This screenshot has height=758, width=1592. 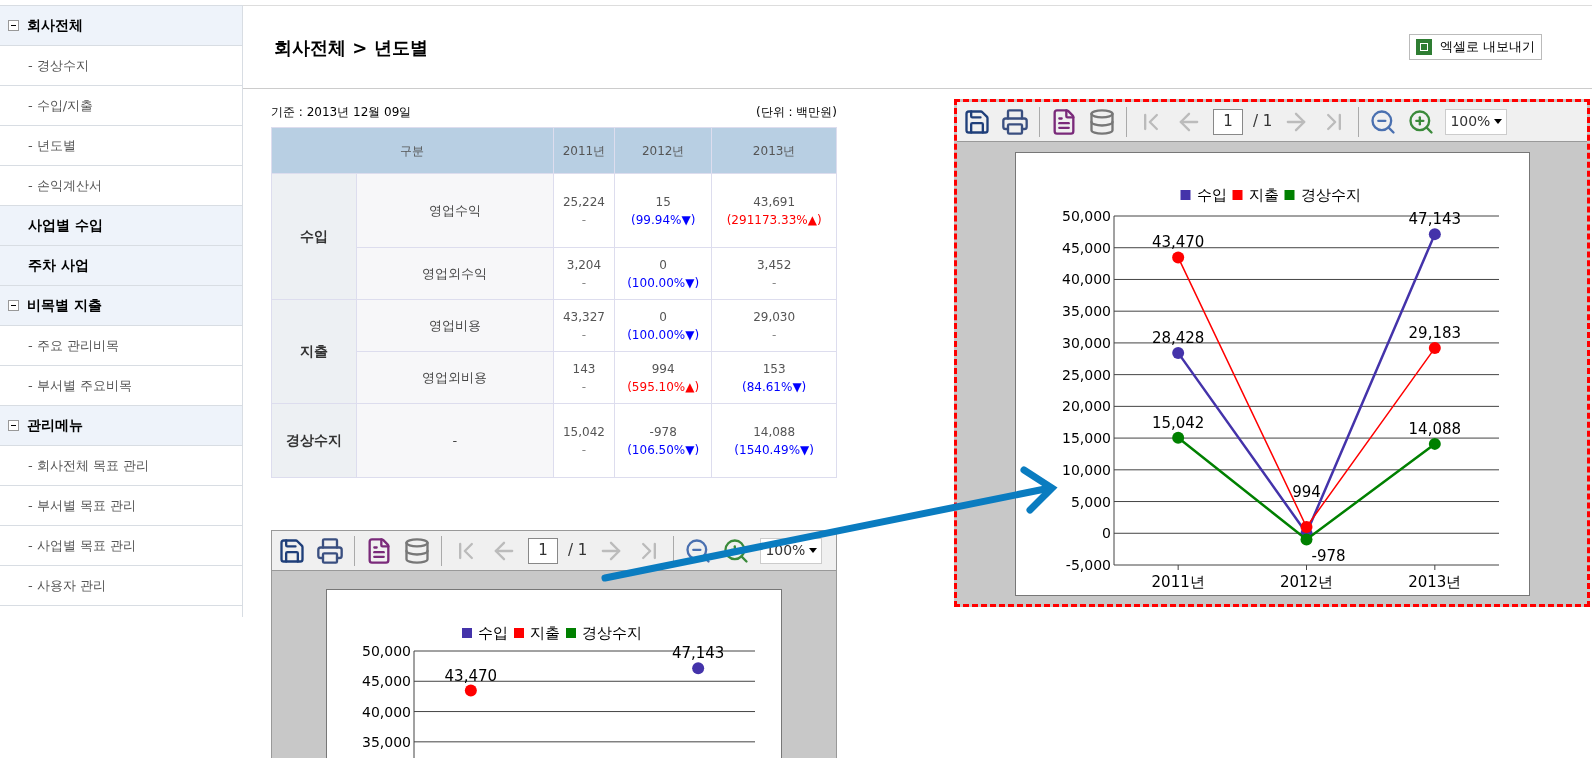 I want to click on legend-label: 지출, so click(x=1263, y=195).